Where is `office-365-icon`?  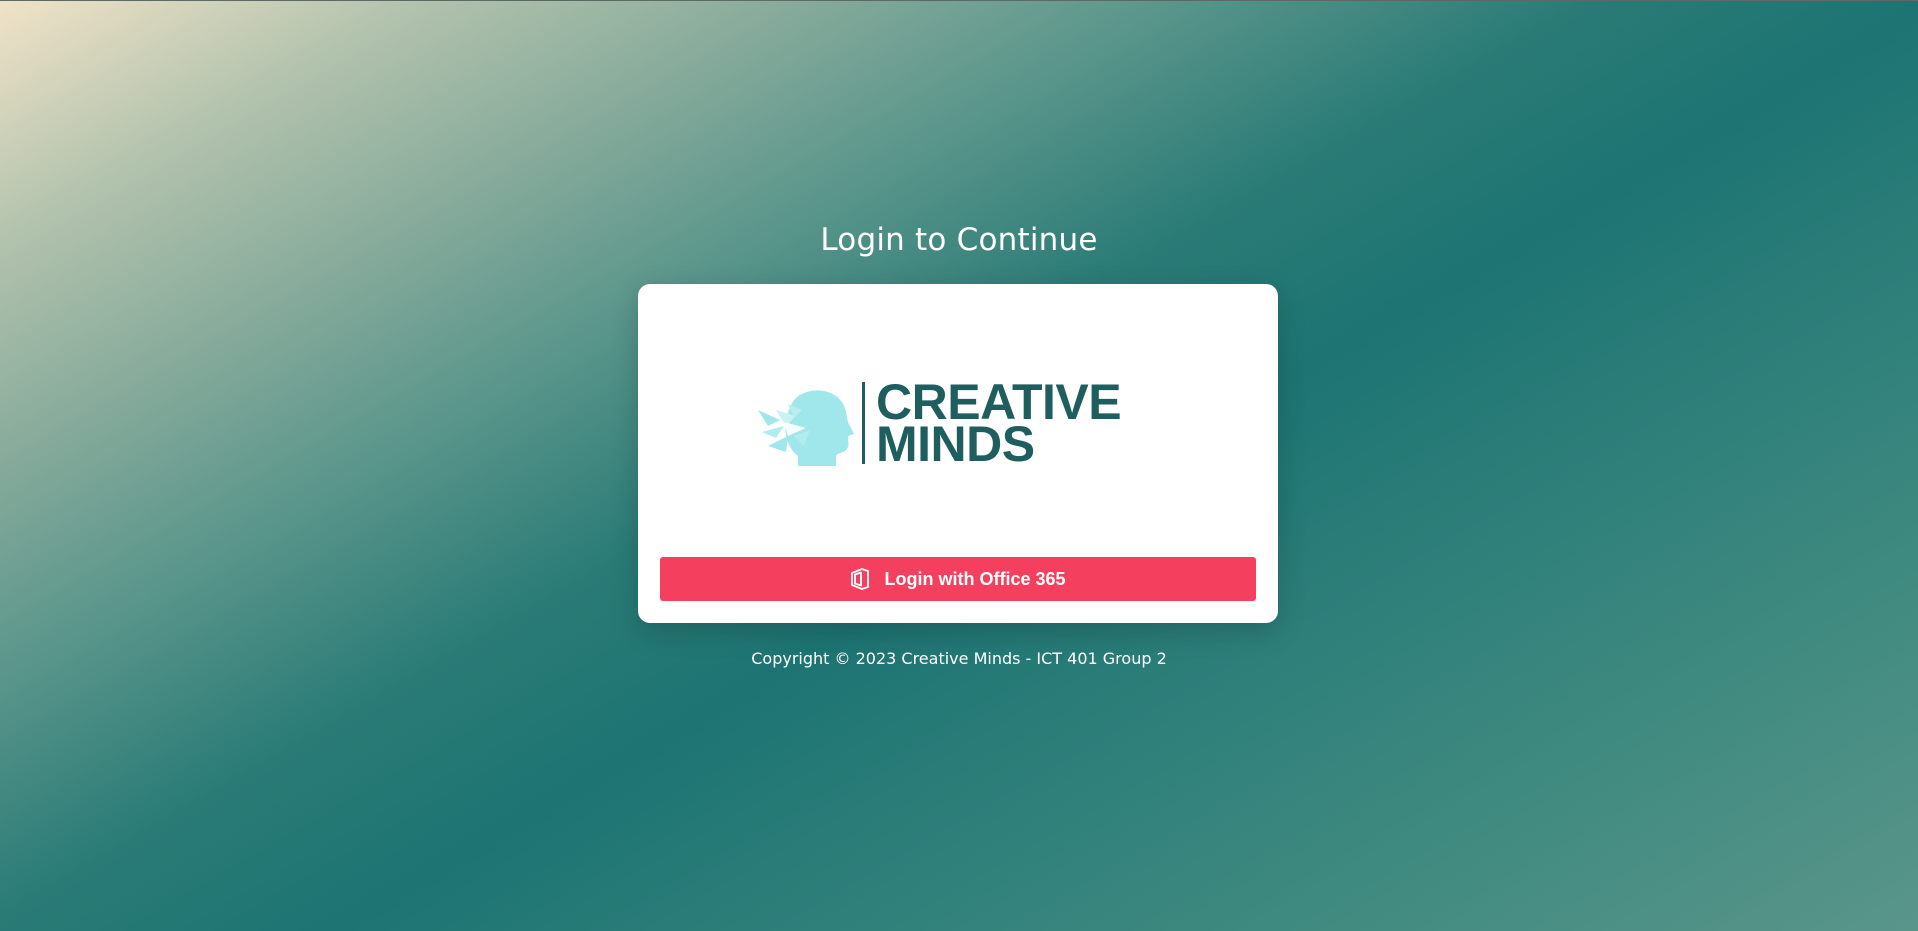 office-365-icon is located at coordinates (860, 579).